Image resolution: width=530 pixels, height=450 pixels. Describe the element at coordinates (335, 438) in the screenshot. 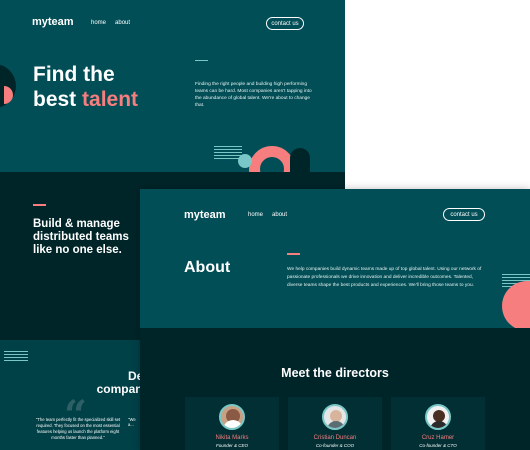

I see `director-name-2: Cristian Duncan` at that location.